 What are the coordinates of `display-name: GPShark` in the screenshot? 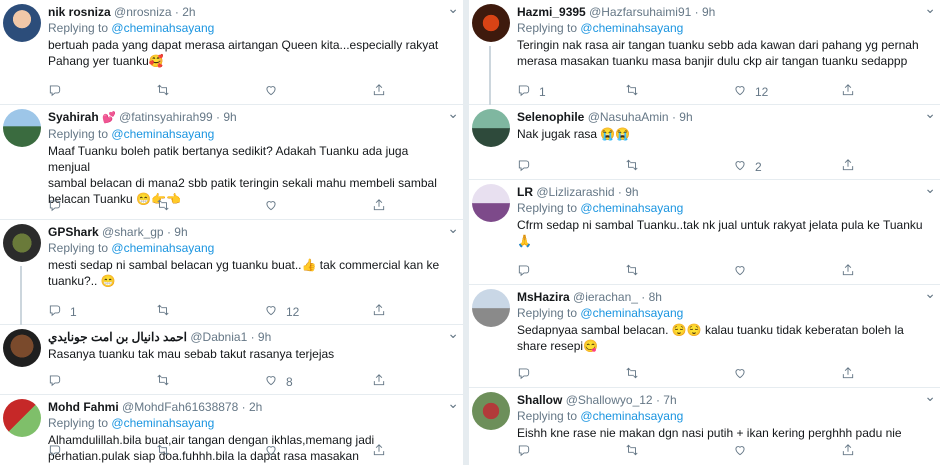 It's located at (73, 232).